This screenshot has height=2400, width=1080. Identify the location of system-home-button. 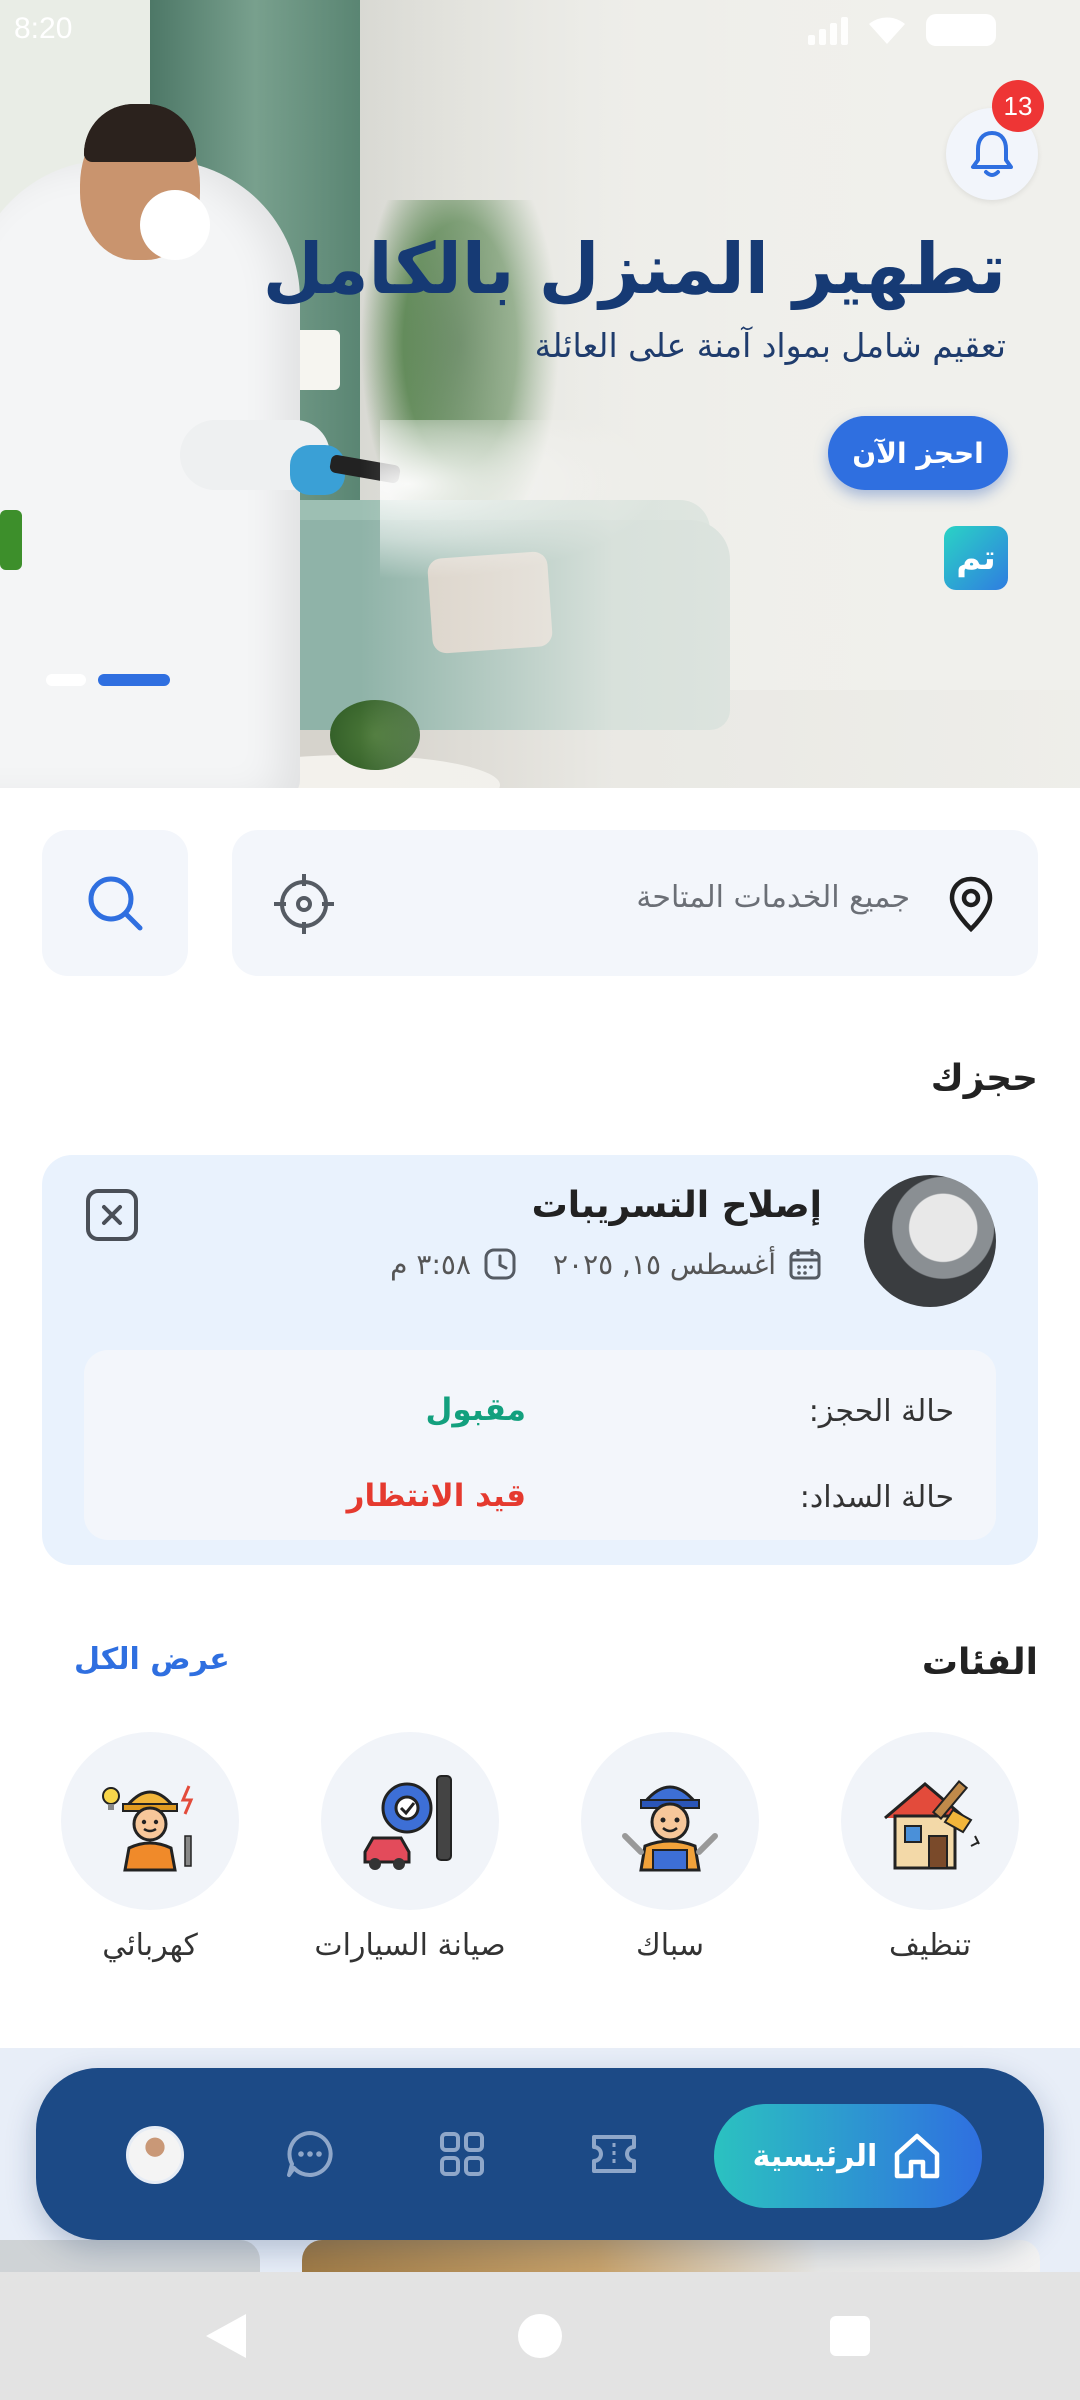
(540, 2336).